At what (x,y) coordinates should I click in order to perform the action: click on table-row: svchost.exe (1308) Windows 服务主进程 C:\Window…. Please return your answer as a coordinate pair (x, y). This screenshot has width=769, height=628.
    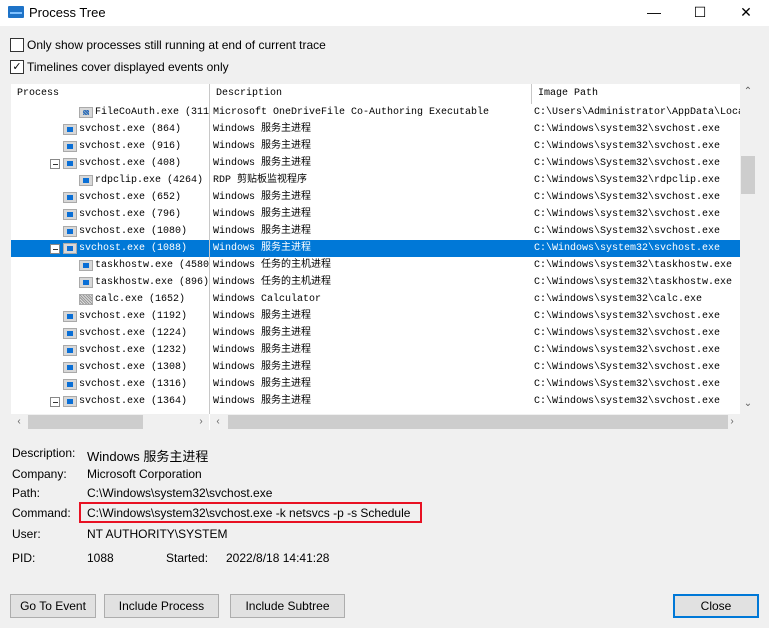
    Looking at the image, I should click on (375, 367).